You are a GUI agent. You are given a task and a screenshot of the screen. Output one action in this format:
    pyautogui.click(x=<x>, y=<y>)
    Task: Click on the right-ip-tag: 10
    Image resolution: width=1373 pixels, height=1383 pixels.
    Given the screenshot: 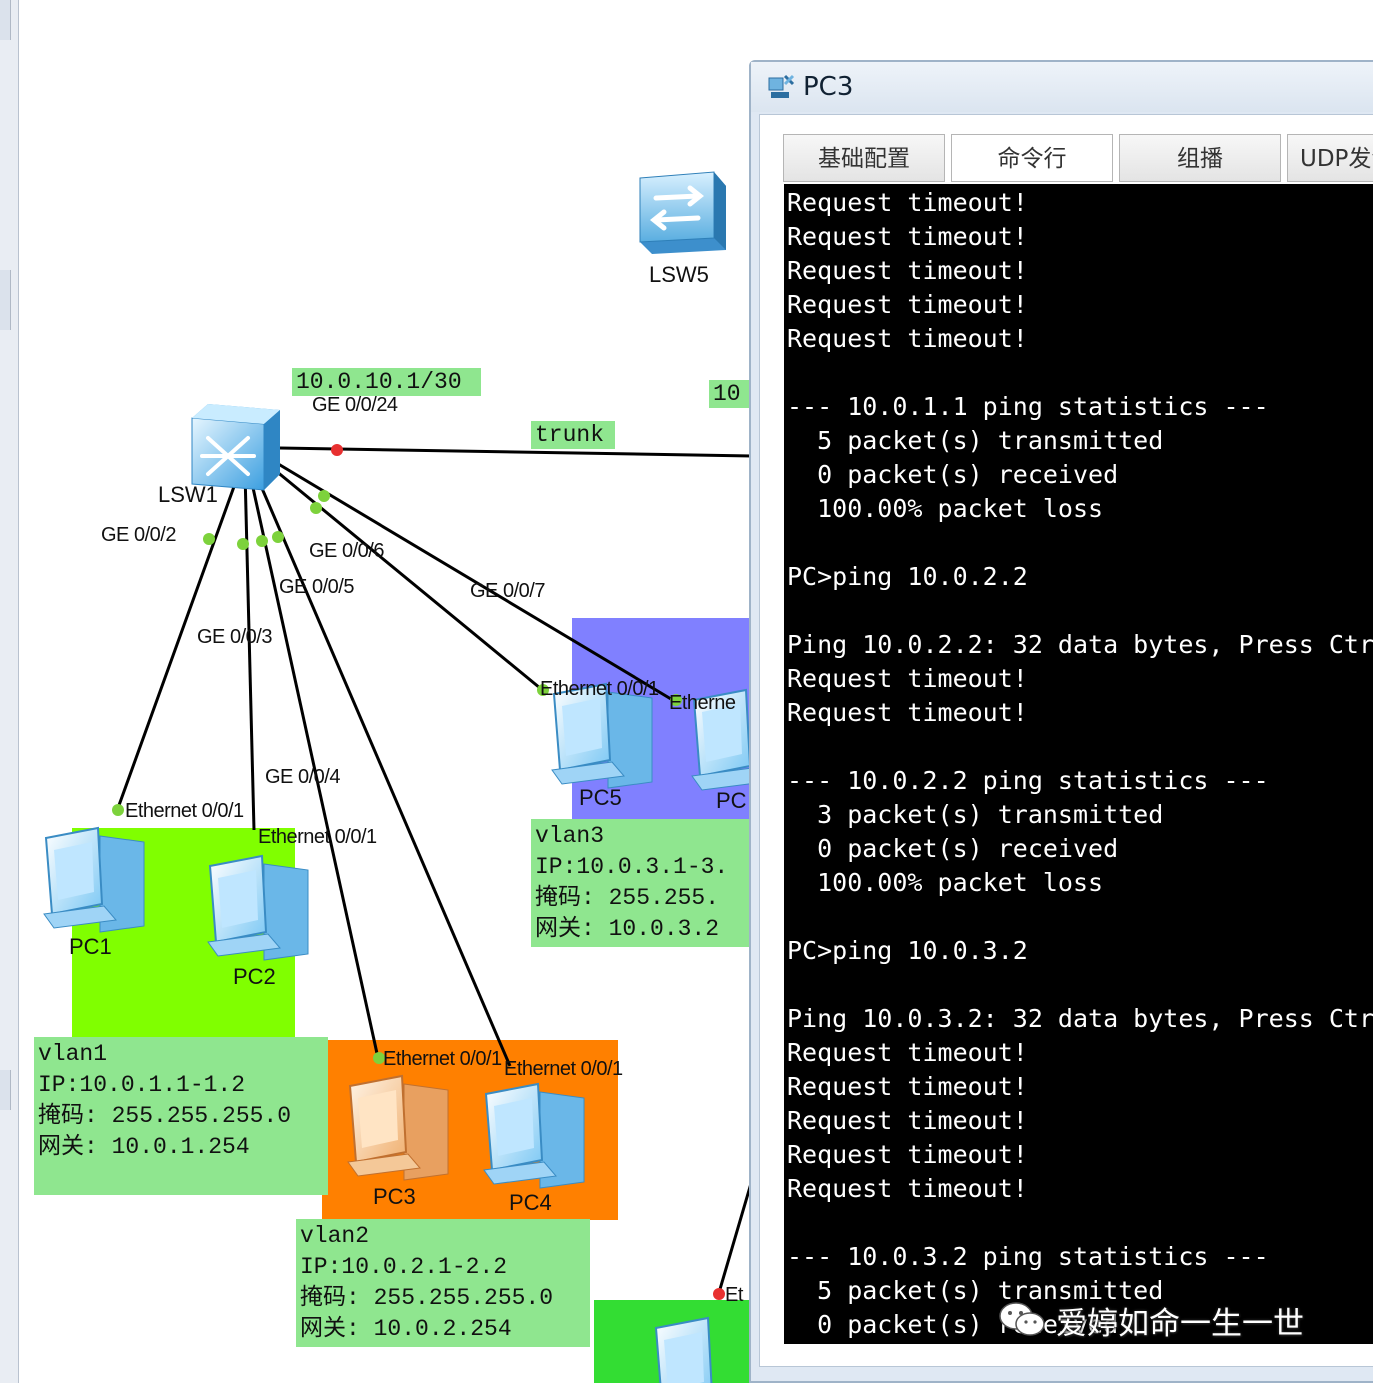 What is the action you would take?
    pyautogui.click(x=731, y=394)
    